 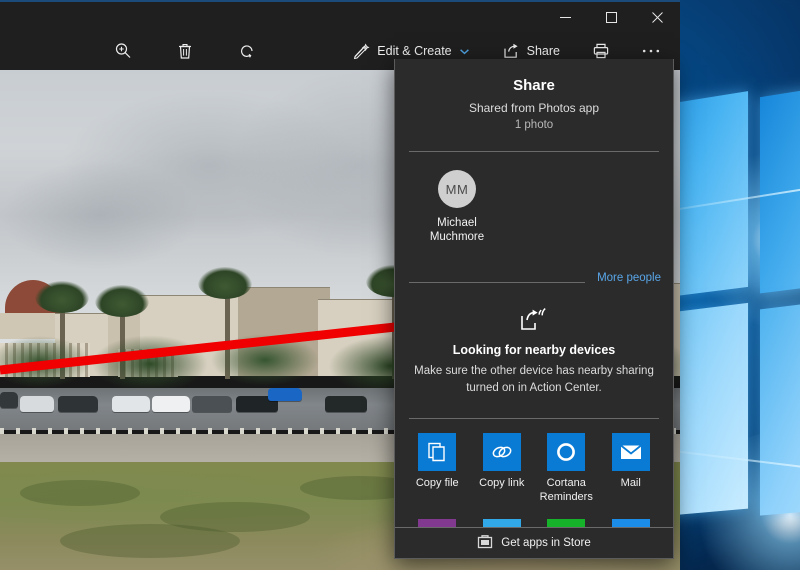 What do you see at coordinates (534, 125) in the screenshot?
I see `share-panel-photo-count: 1 photo` at bounding box center [534, 125].